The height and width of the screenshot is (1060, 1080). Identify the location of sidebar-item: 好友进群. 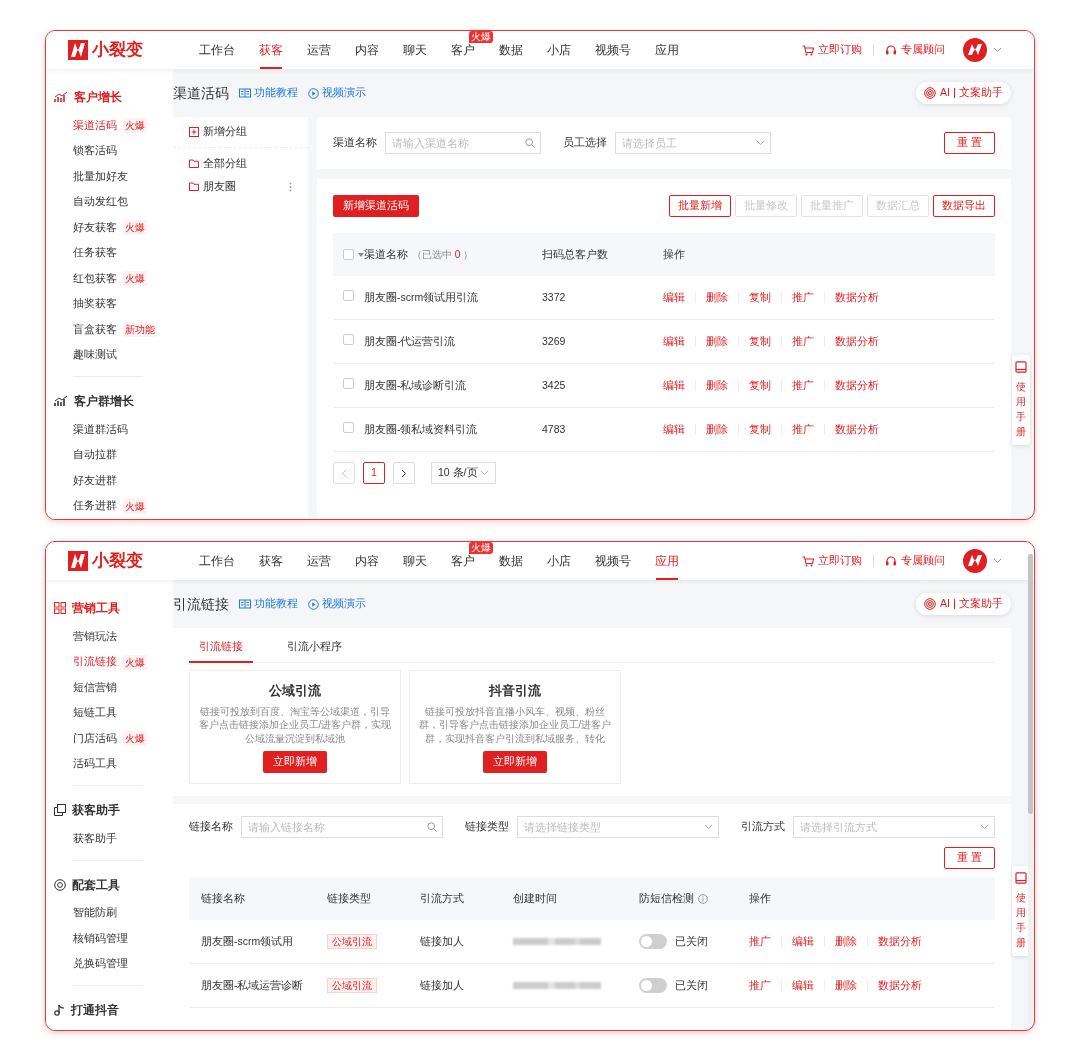
(109, 481).